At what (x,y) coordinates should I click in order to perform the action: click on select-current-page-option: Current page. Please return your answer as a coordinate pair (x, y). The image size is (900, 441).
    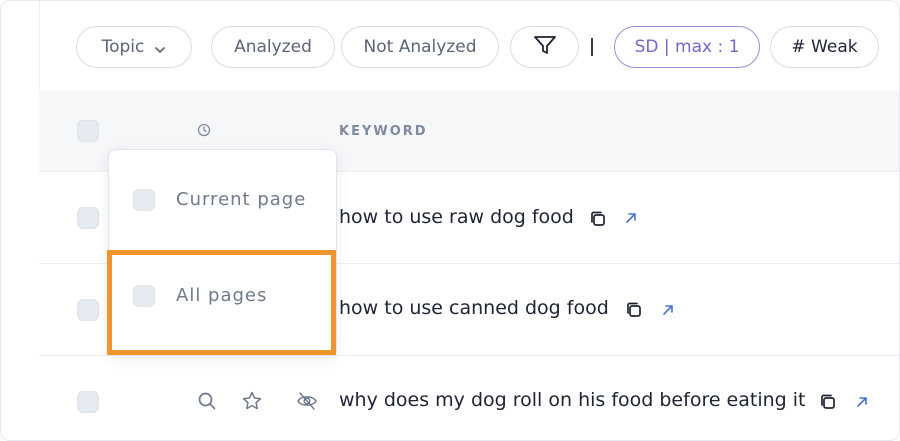
    Looking at the image, I should click on (222, 195).